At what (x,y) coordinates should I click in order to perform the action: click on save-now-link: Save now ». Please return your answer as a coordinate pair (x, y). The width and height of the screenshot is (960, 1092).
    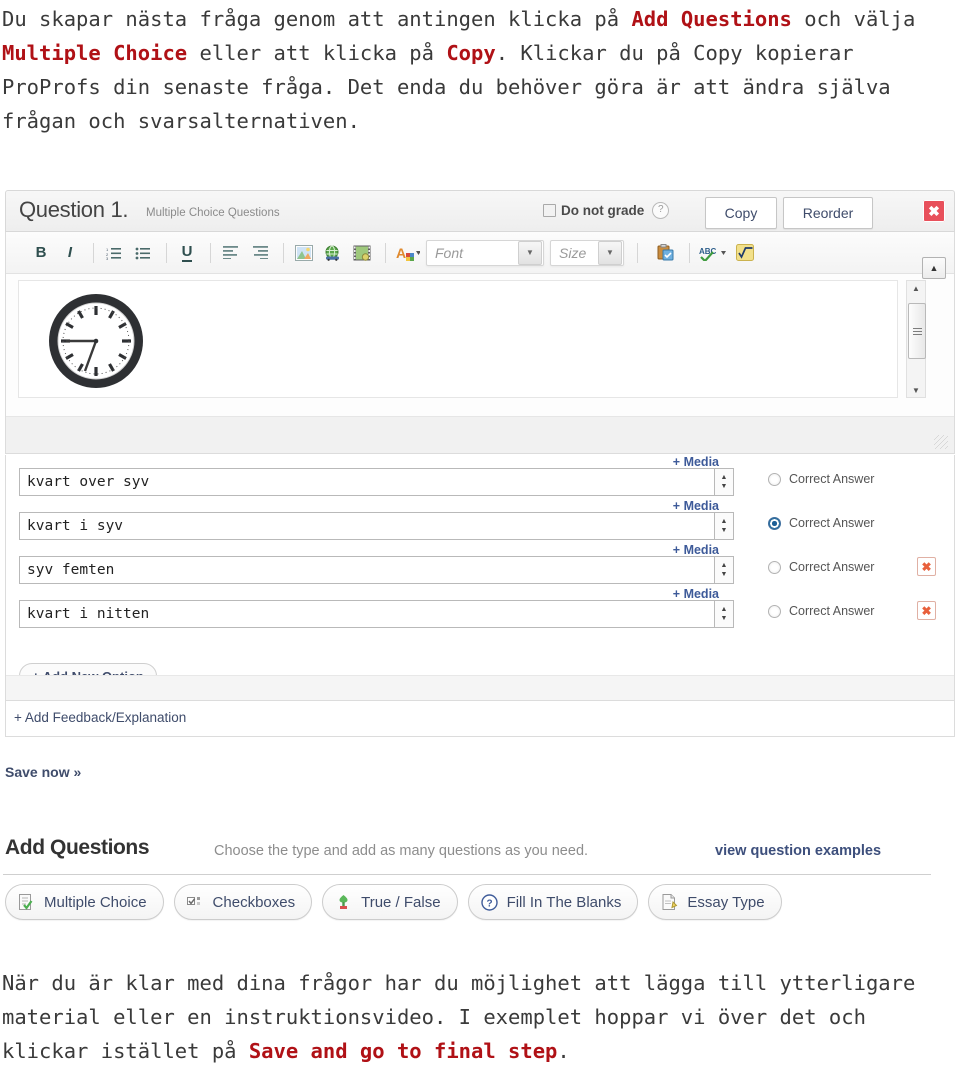
    Looking at the image, I should click on (43, 772).